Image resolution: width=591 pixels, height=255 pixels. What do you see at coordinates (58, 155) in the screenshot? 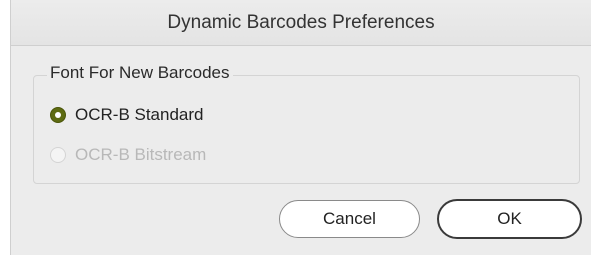
I see `radio-disabled-icon` at bounding box center [58, 155].